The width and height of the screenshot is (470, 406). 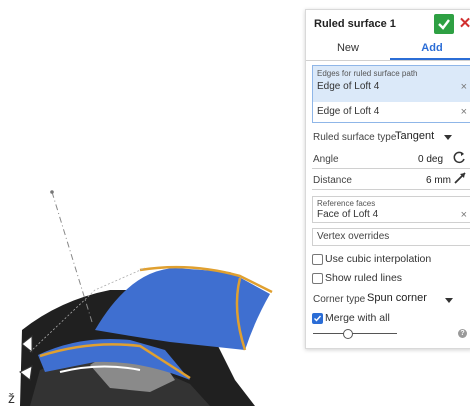 What do you see at coordinates (52, 192) in the screenshot?
I see `axis-endpoint` at bounding box center [52, 192].